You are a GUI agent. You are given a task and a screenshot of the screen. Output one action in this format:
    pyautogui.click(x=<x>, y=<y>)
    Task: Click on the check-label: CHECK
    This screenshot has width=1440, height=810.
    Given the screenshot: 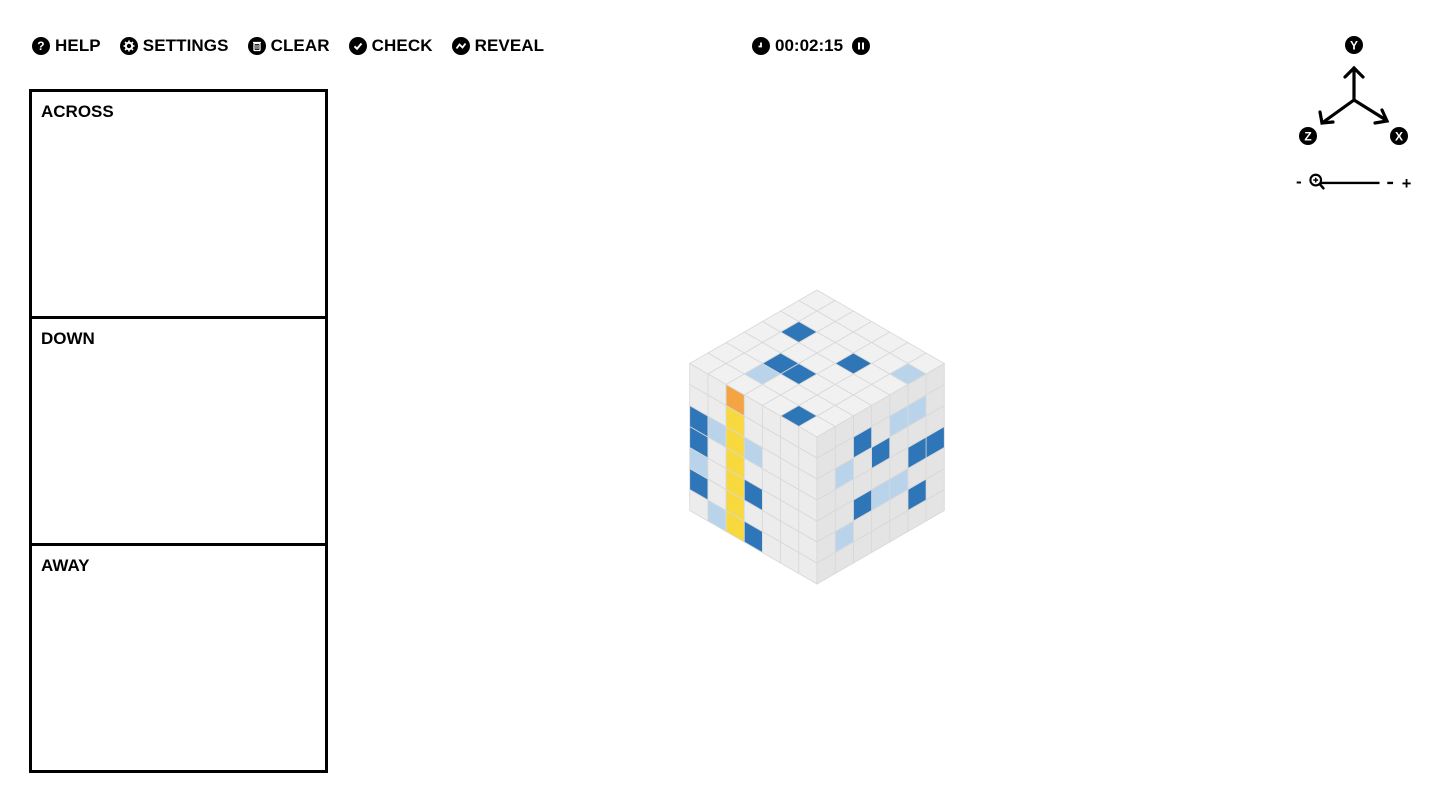 What is the action you would take?
    pyautogui.click(x=402, y=45)
    